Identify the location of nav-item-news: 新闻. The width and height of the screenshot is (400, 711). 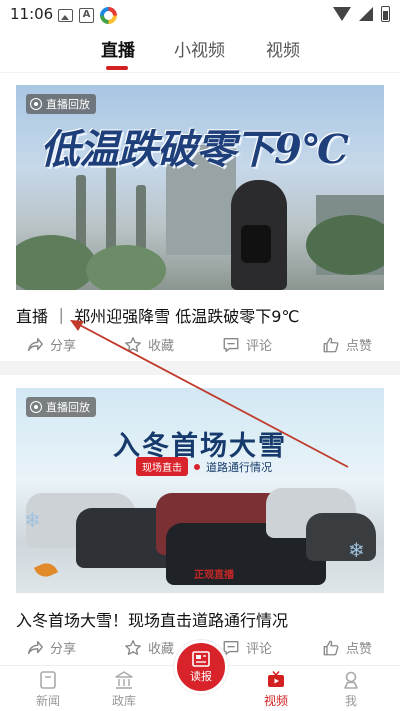
(48, 689).